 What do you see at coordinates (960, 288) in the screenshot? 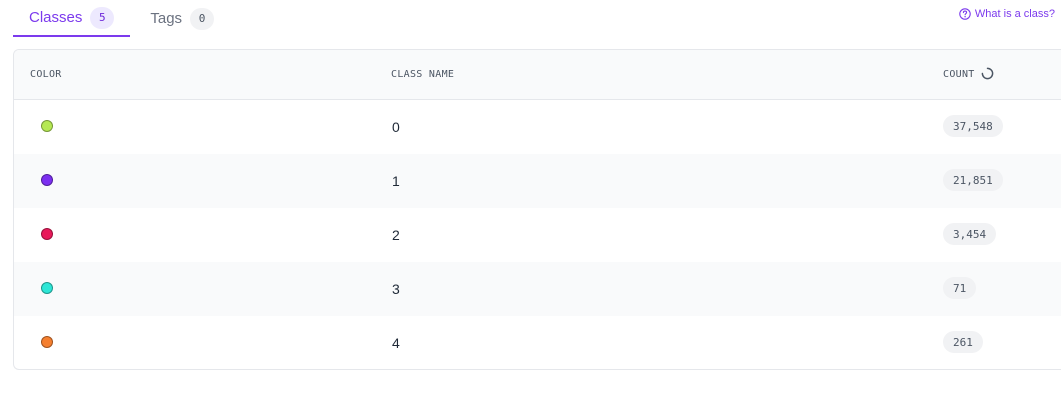
I see `class-count-badge: 71` at bounding box center [960, 288].